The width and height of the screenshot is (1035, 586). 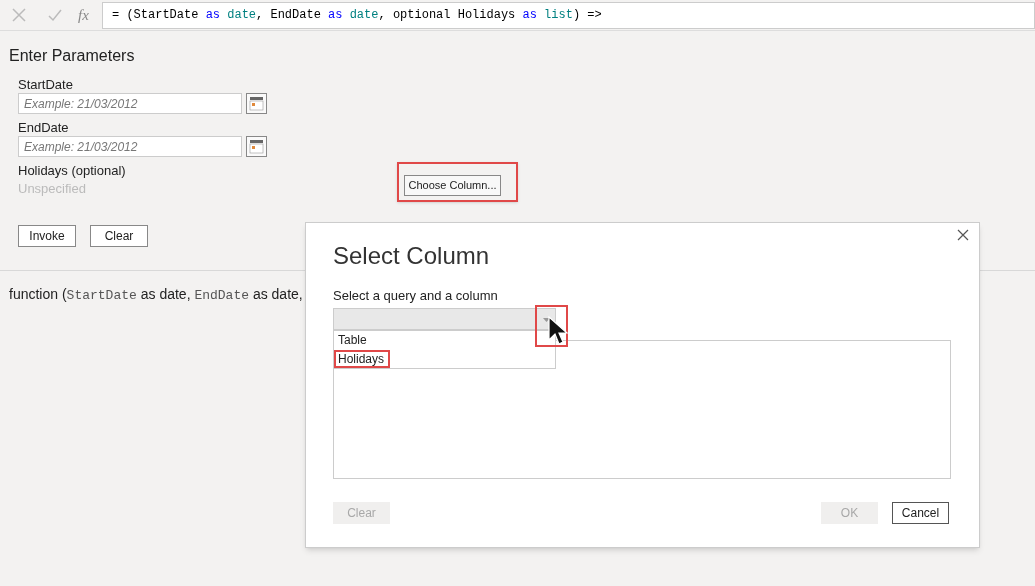 What do you see at coordinates (546, 320) in the screenshot?
I see `caret-icon` at bounding box center [546, 320].